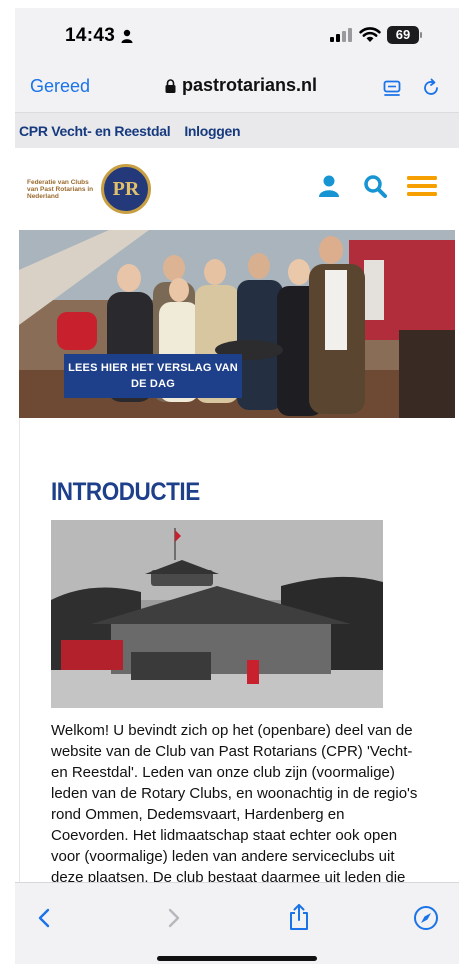 The image size is (464, 964). Describe the element at coordinates (237, 923) in the screenshot. I see `browser-toolbar` at that location.